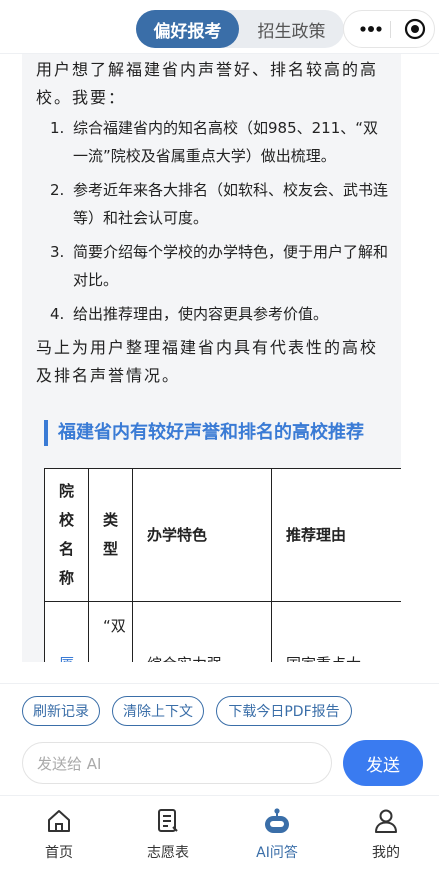 The width and height of the screenshot is (439, 876). What do you see at coordinates (336, 631) in the screenshot?
I see `table-cell-reason: 国家重点大` at bounding box center [336, 631].